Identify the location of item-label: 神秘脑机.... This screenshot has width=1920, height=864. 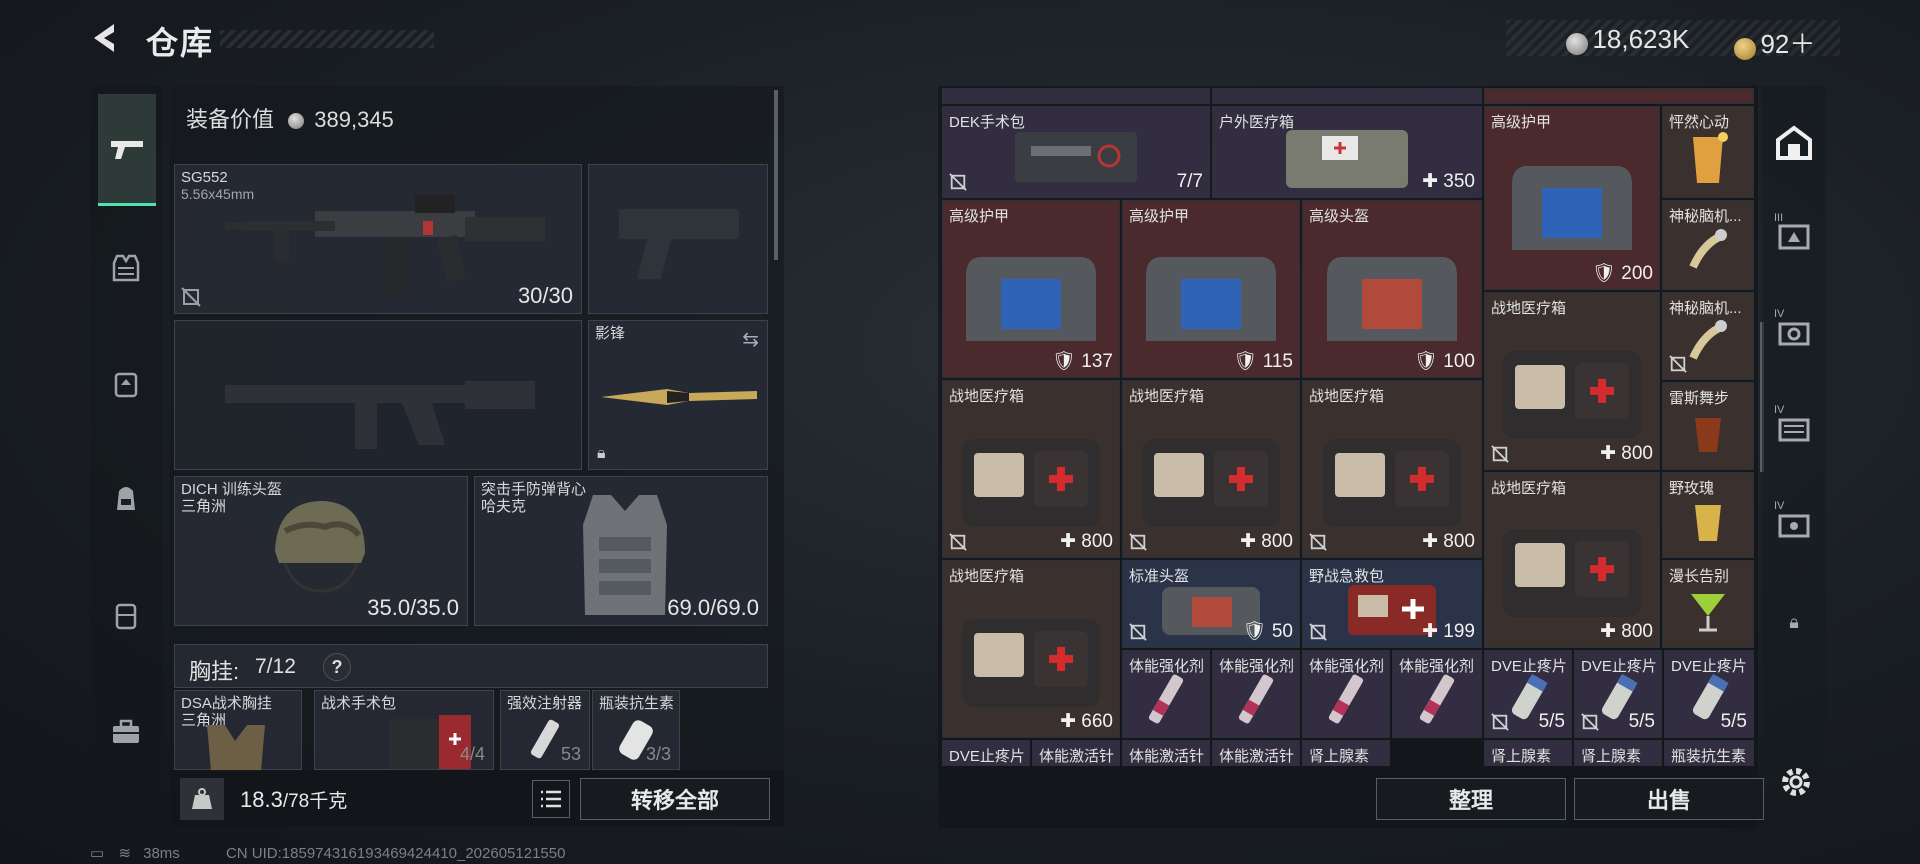
(1705, 216).